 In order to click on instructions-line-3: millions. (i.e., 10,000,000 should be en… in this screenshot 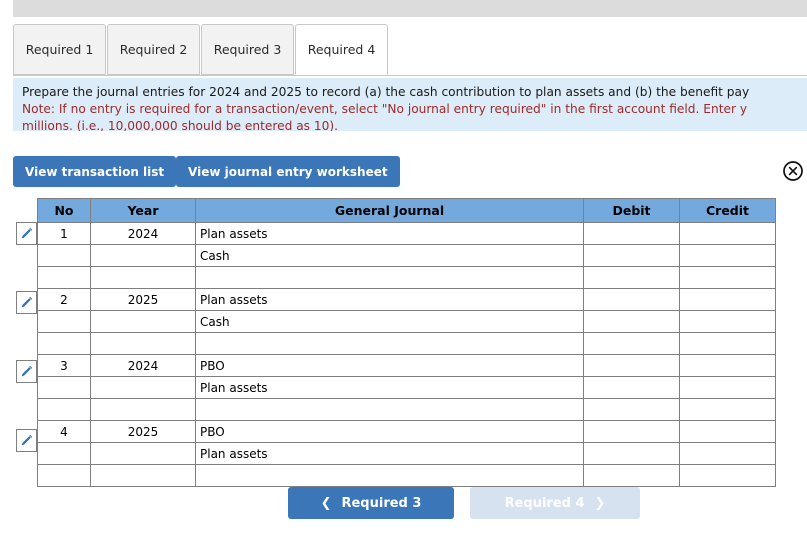, I will do `click(180, 125)`.